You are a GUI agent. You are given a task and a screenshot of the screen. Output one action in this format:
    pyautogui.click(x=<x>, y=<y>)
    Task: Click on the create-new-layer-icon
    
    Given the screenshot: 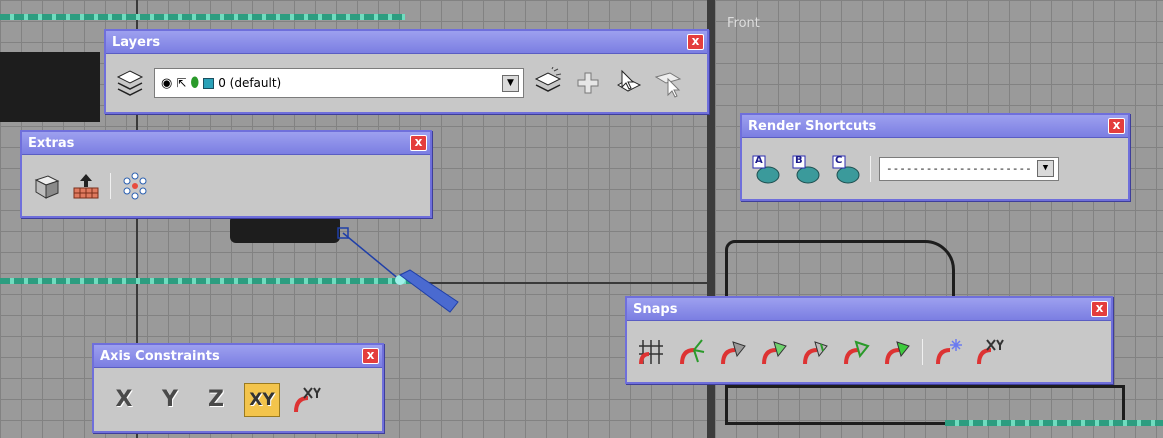 What is the action you would take?
    pyautogui.click(x=548, y=83)
    